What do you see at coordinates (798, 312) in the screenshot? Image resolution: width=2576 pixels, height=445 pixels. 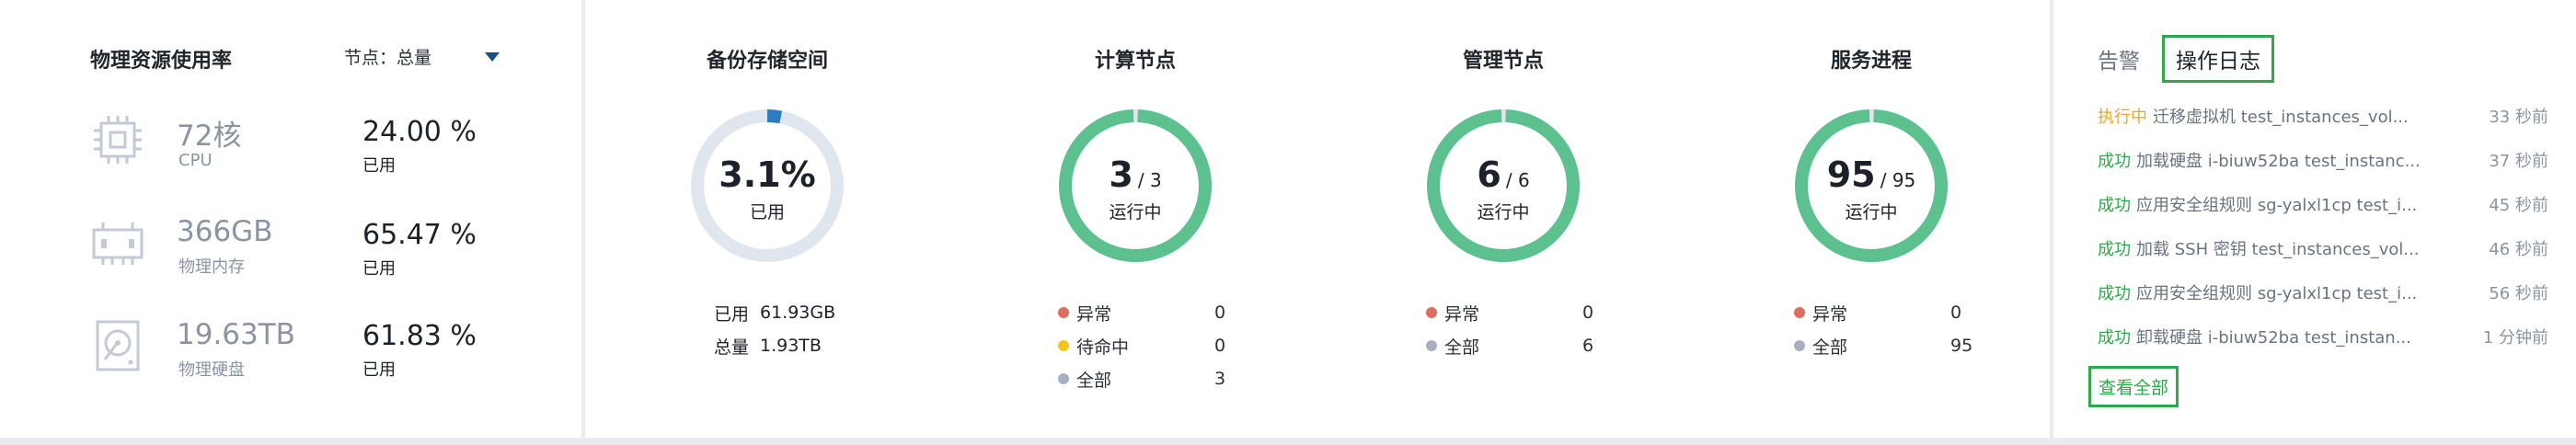 I see `storage-used-value: 61.93GB` at bounding box center [798, 312].